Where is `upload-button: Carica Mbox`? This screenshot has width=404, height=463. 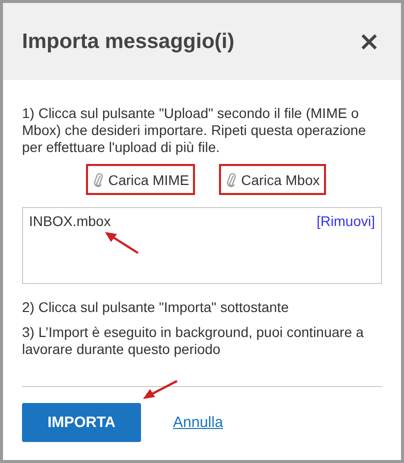
upload-button: Carica Mbox is located at coordinates (272, 179).